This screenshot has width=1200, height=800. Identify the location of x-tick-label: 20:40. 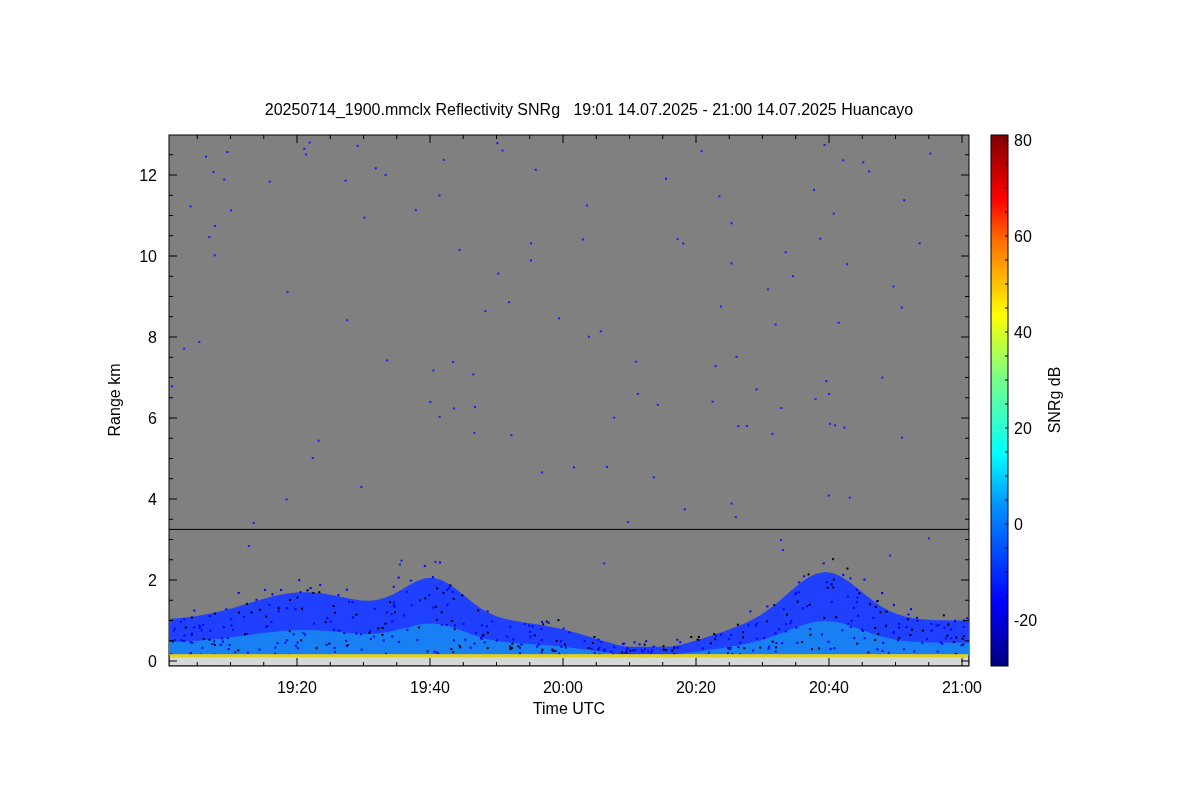
(829, 687).